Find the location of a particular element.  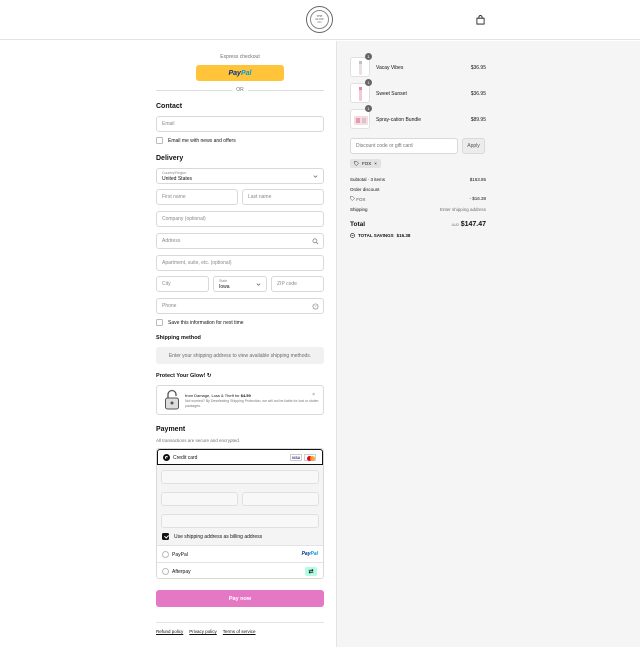

discount-value: - $16.38 is located at coordinates (477, 198).